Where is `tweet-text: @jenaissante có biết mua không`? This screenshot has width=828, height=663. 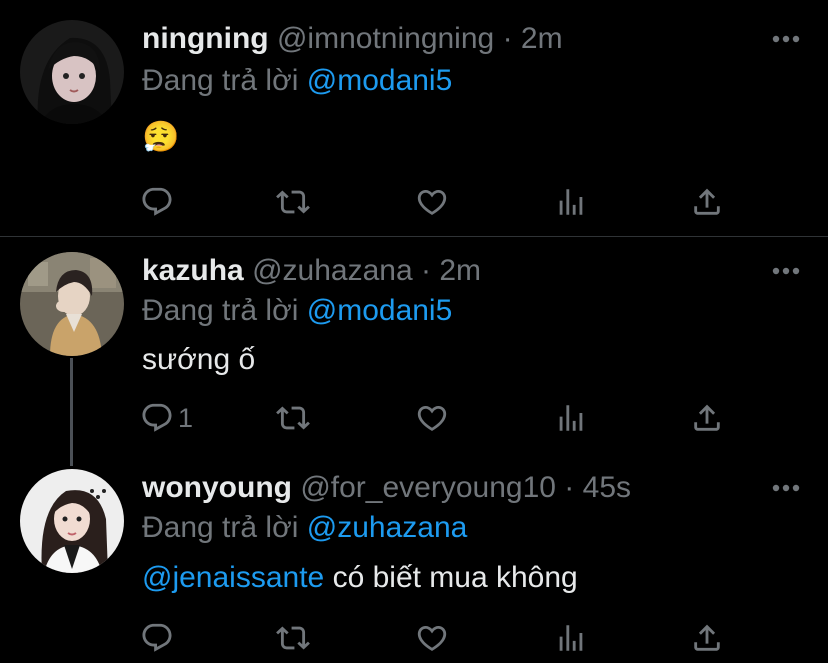
tweet-text: @jenaissante có biết mua không is located at coordinates (360, 578).